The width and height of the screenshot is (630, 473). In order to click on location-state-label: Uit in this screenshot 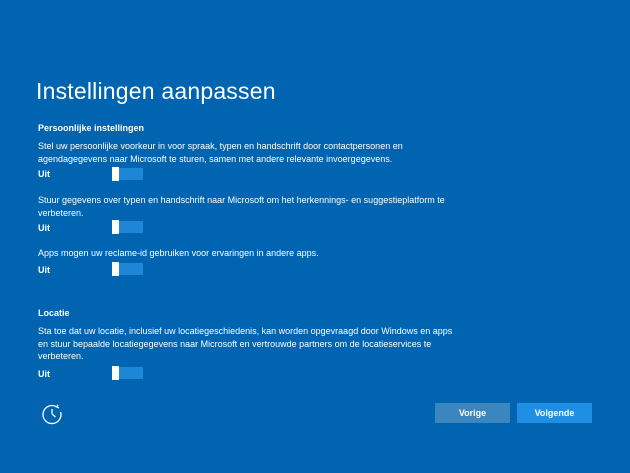, I will do `click(44, 374)`.